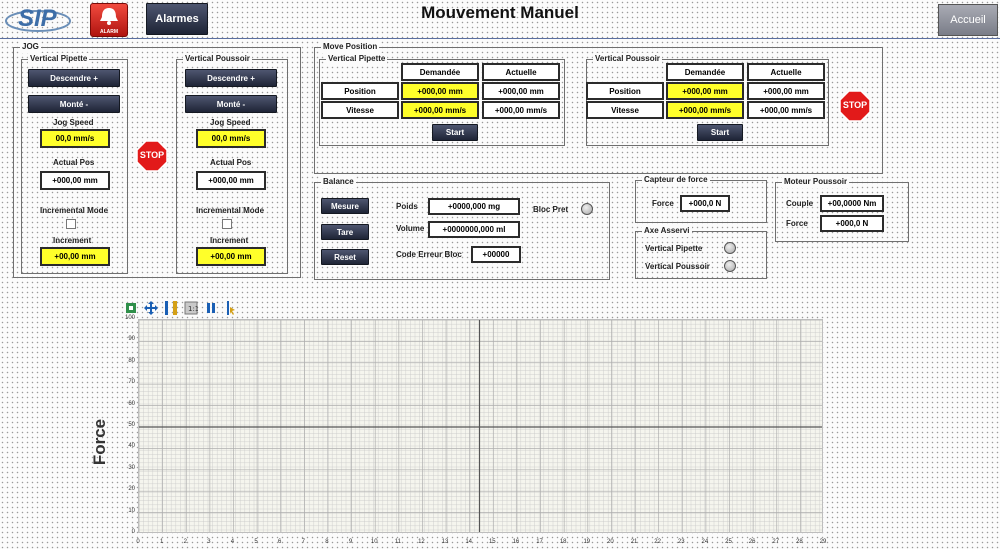 This screenshot has width=1000, height=549. Describe the element at coordinates (72, 240) in the screenshot. I see `pipette-increment-label: Increment` at that location.